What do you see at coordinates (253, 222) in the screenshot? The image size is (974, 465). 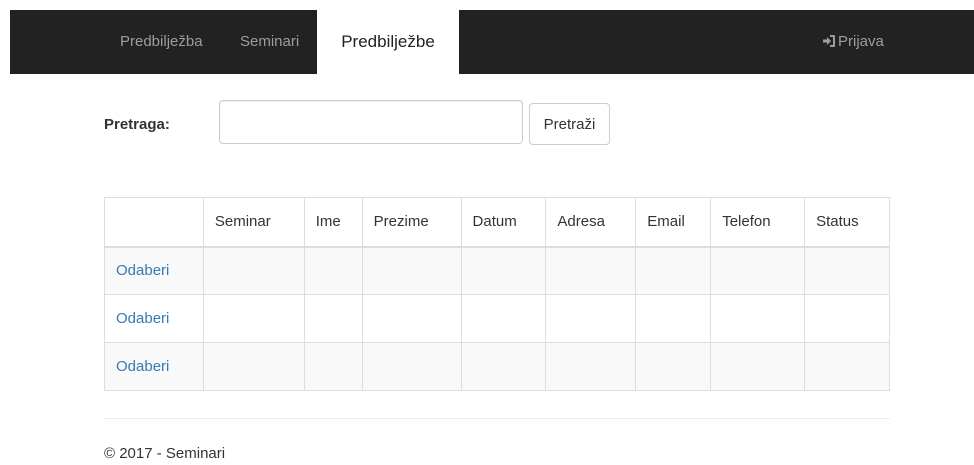 I see `column-header-seminar: Seminar` at bounding box center [253, 222].